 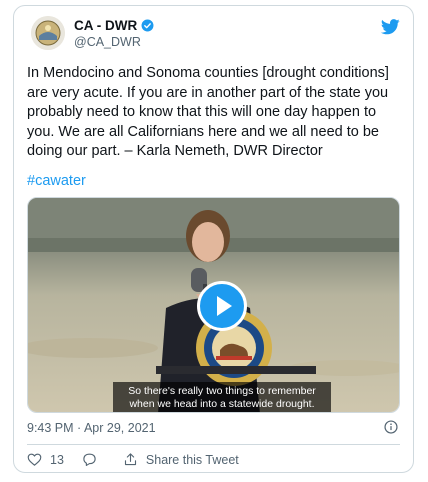 What do you see at coordinates (56, 181) in the screenshot?
I see `hashtag-link: #cawater` at bounding box center [56, 181].